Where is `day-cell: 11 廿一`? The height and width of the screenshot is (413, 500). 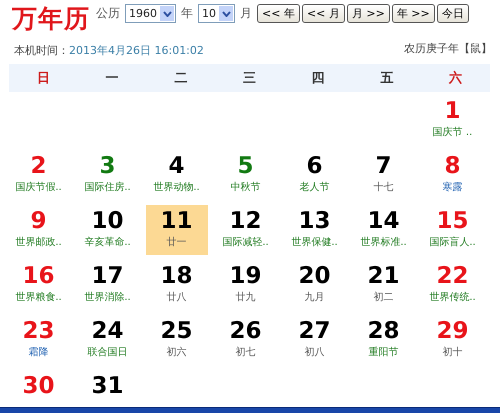 day-cell: 11 廿一 is located at coordinates (177, 230).